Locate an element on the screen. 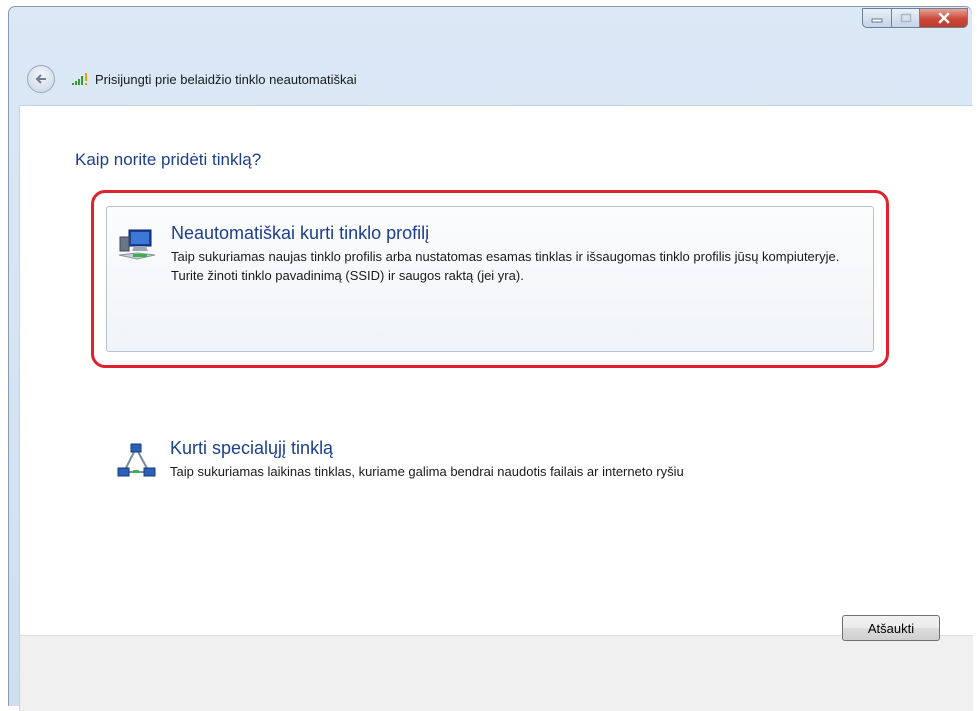 The height and width of the screenshot is (711, 977). dialog-footer is located at coordinates (496, 673).